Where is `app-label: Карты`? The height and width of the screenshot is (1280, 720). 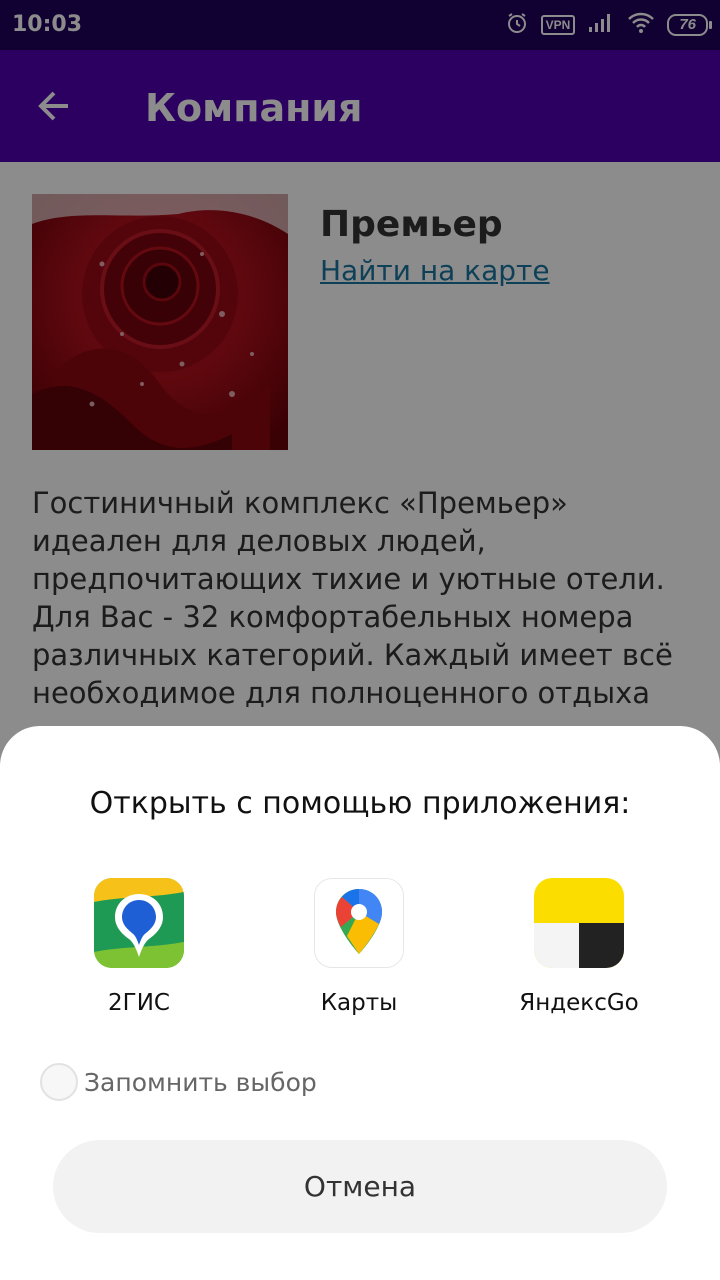
app-label: Карты is located at coordinates (359, 1003).